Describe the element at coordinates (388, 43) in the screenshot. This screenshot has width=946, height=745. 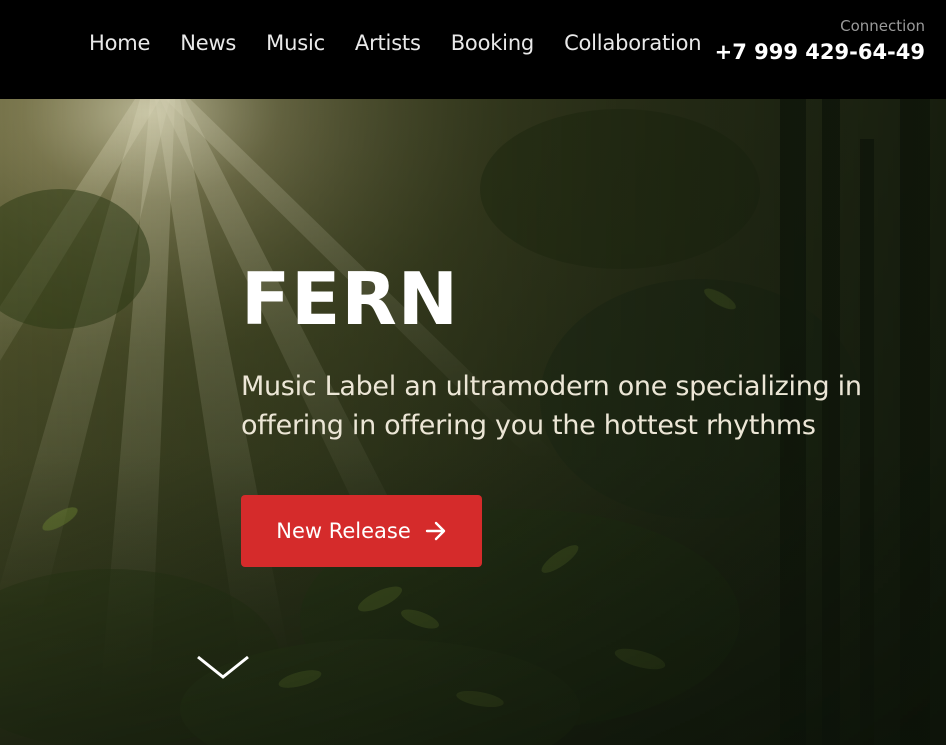
I see `nav-item-artists: Artists` at that location.